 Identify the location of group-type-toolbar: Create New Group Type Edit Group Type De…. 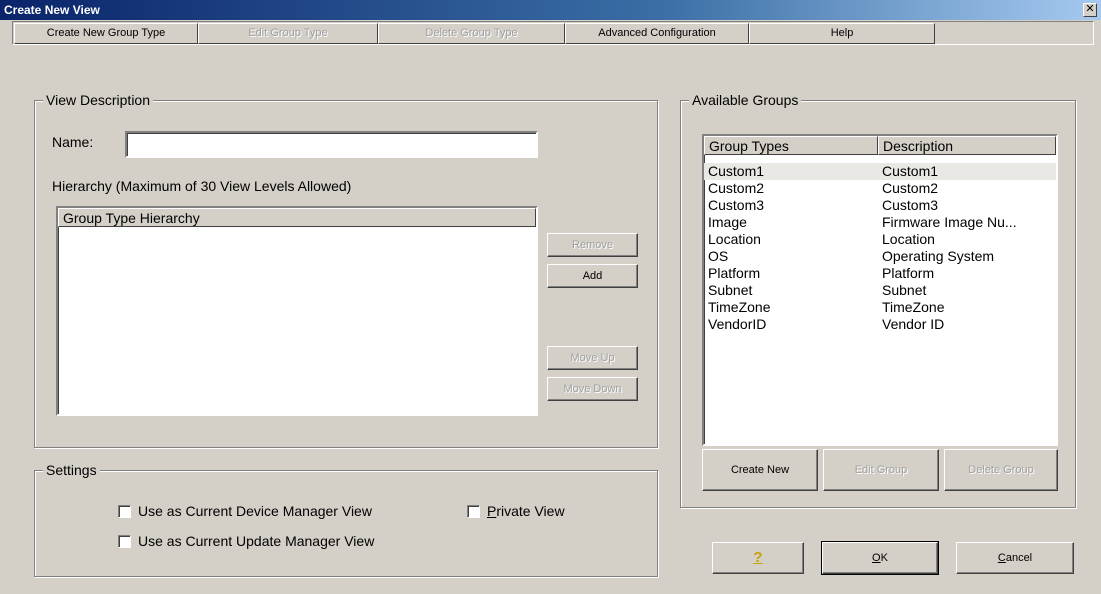
(553, 33).